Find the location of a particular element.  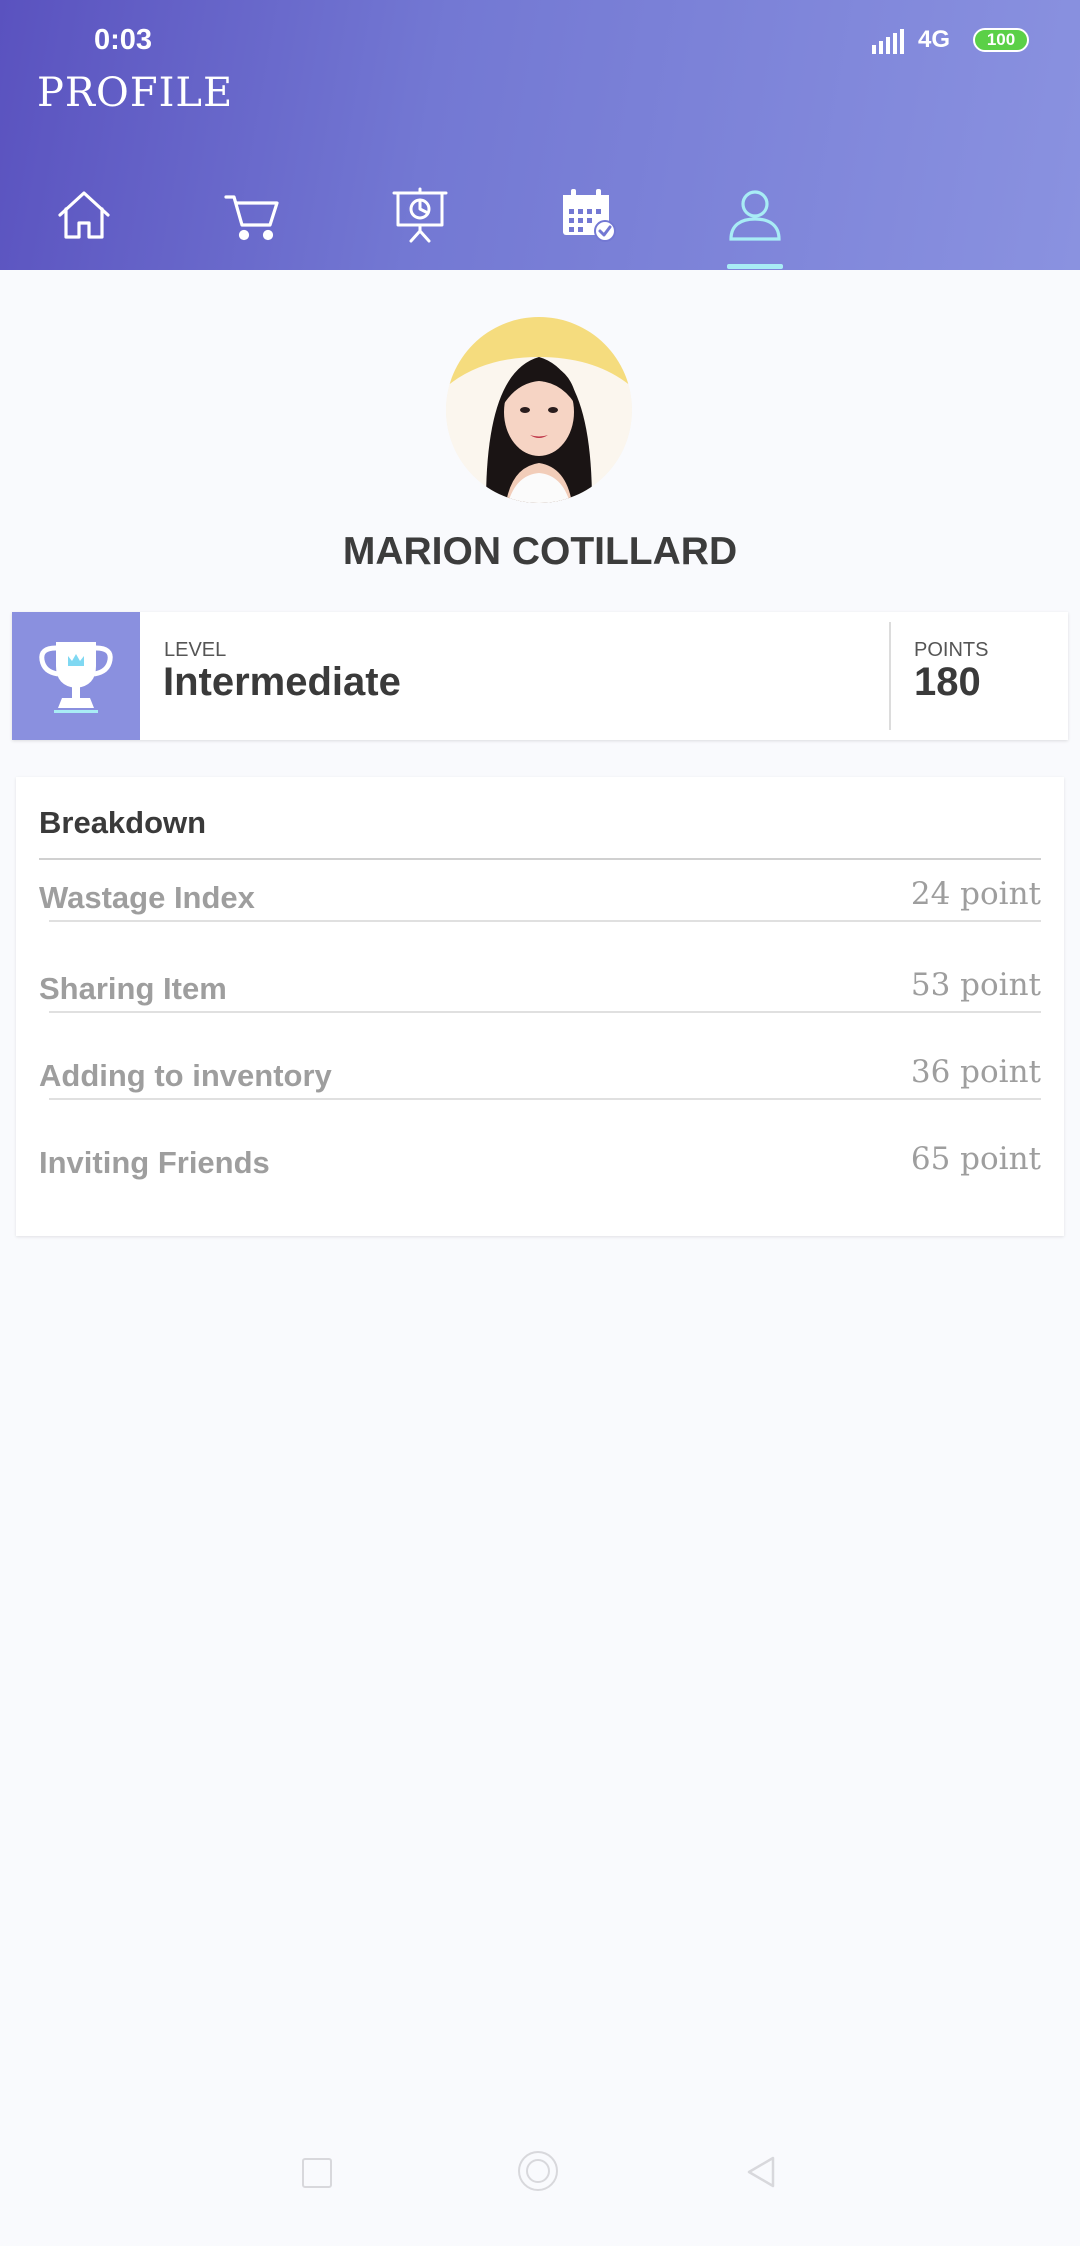

breakdown-value: 24 point is located at coordinates (975, 894).